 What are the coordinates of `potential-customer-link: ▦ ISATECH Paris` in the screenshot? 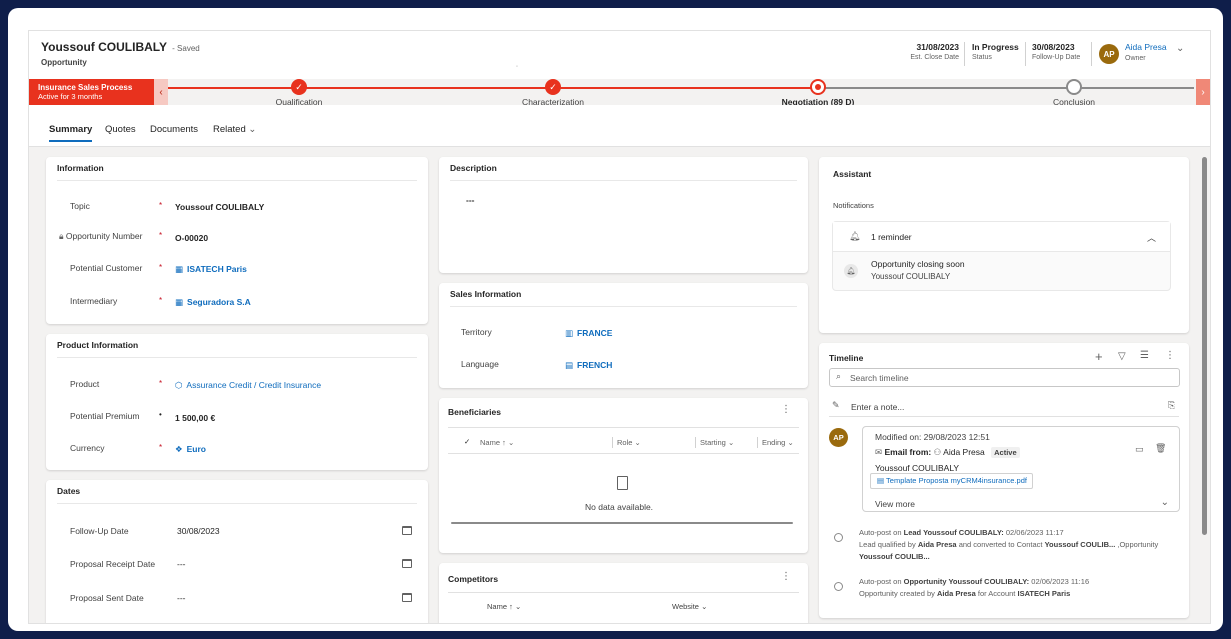 It's located at (211, 269).